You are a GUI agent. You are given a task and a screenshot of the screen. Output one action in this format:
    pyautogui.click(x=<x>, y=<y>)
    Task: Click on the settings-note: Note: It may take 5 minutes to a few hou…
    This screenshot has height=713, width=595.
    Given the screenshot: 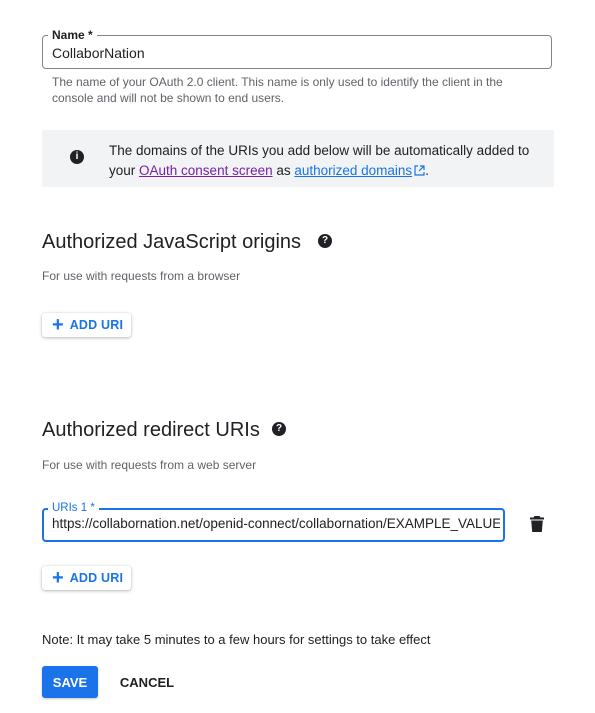 What is the action you would take?
    pyautogui.click(x=236, y=639)
    